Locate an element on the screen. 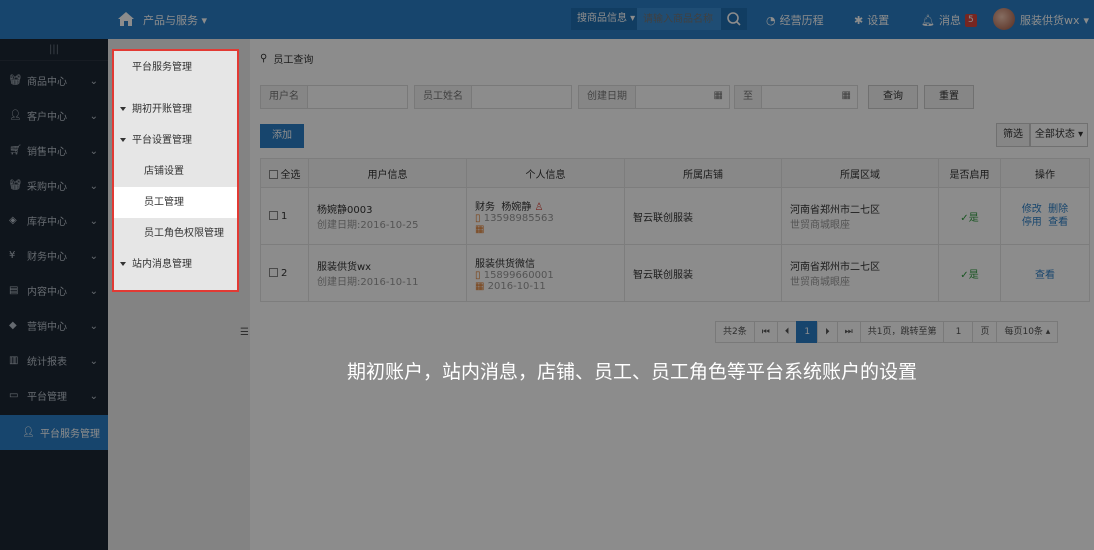 Image resolution: width=1094 pixels, height=550 pixels. column-header: 全选 is located at coordinates (290, 175).